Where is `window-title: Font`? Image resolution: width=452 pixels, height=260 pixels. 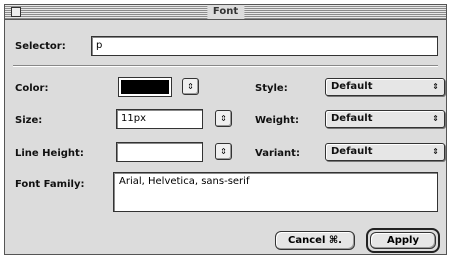 window-title: Font is located at coordinates (225, 12).